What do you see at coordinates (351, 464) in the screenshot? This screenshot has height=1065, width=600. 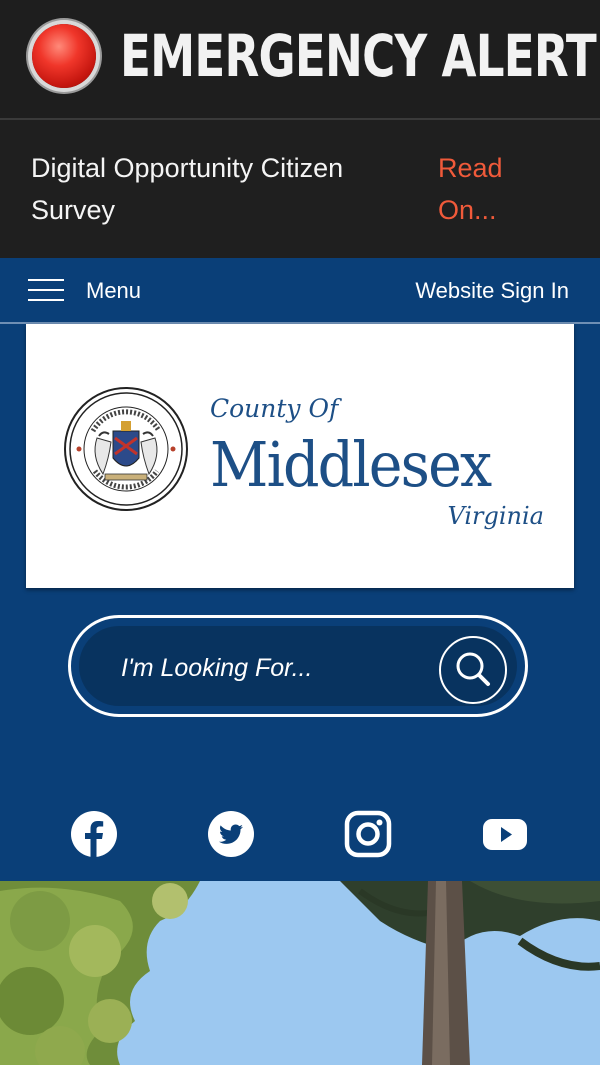 I see `logo-county-name: Middlesex` at bounding box center [351, 464].